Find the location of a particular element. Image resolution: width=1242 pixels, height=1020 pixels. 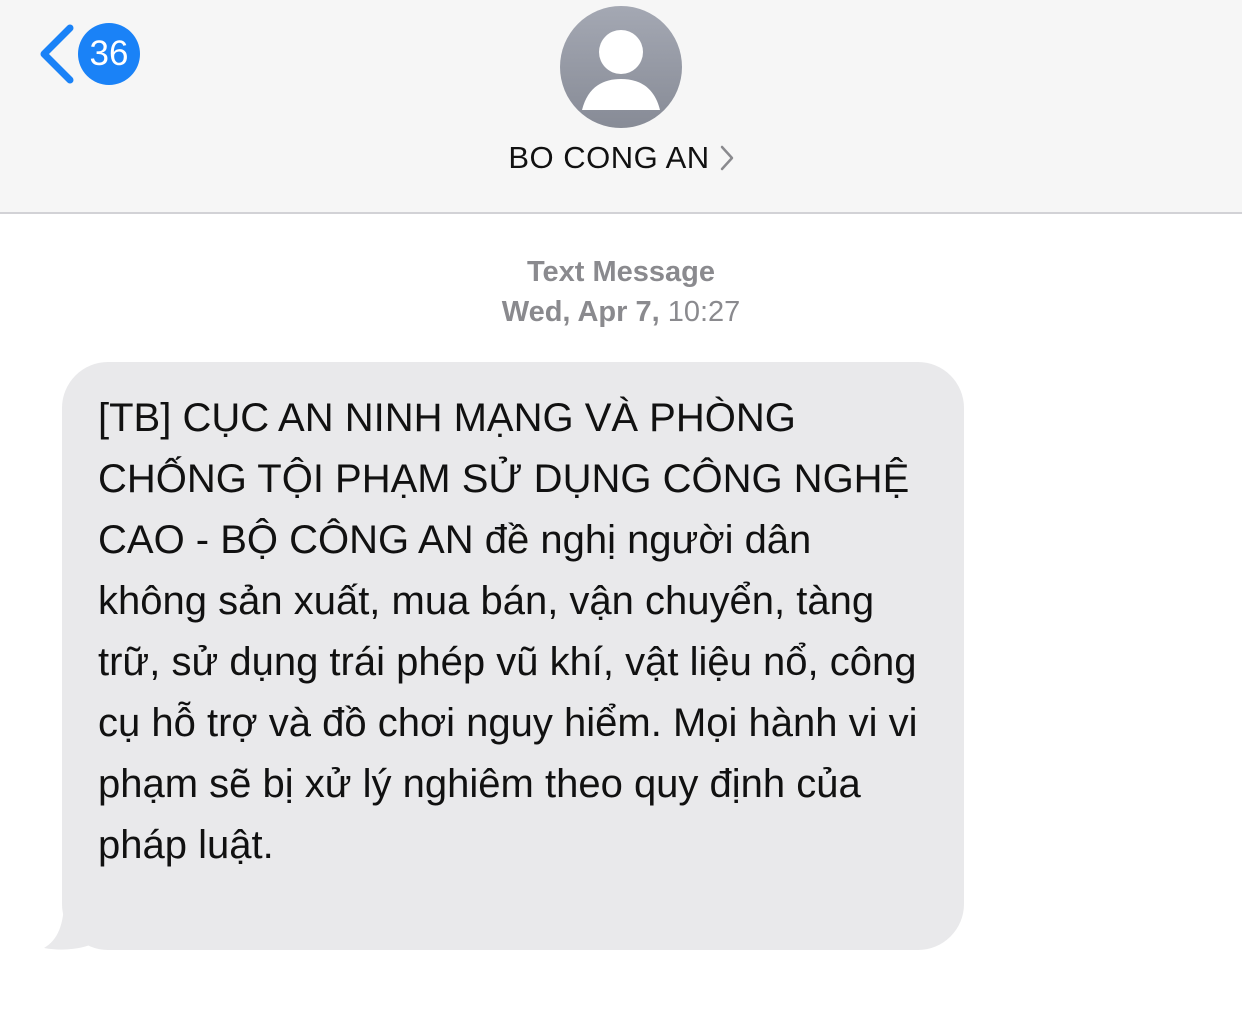

message-service-label: Text Message is located at coordinates (621, 272).